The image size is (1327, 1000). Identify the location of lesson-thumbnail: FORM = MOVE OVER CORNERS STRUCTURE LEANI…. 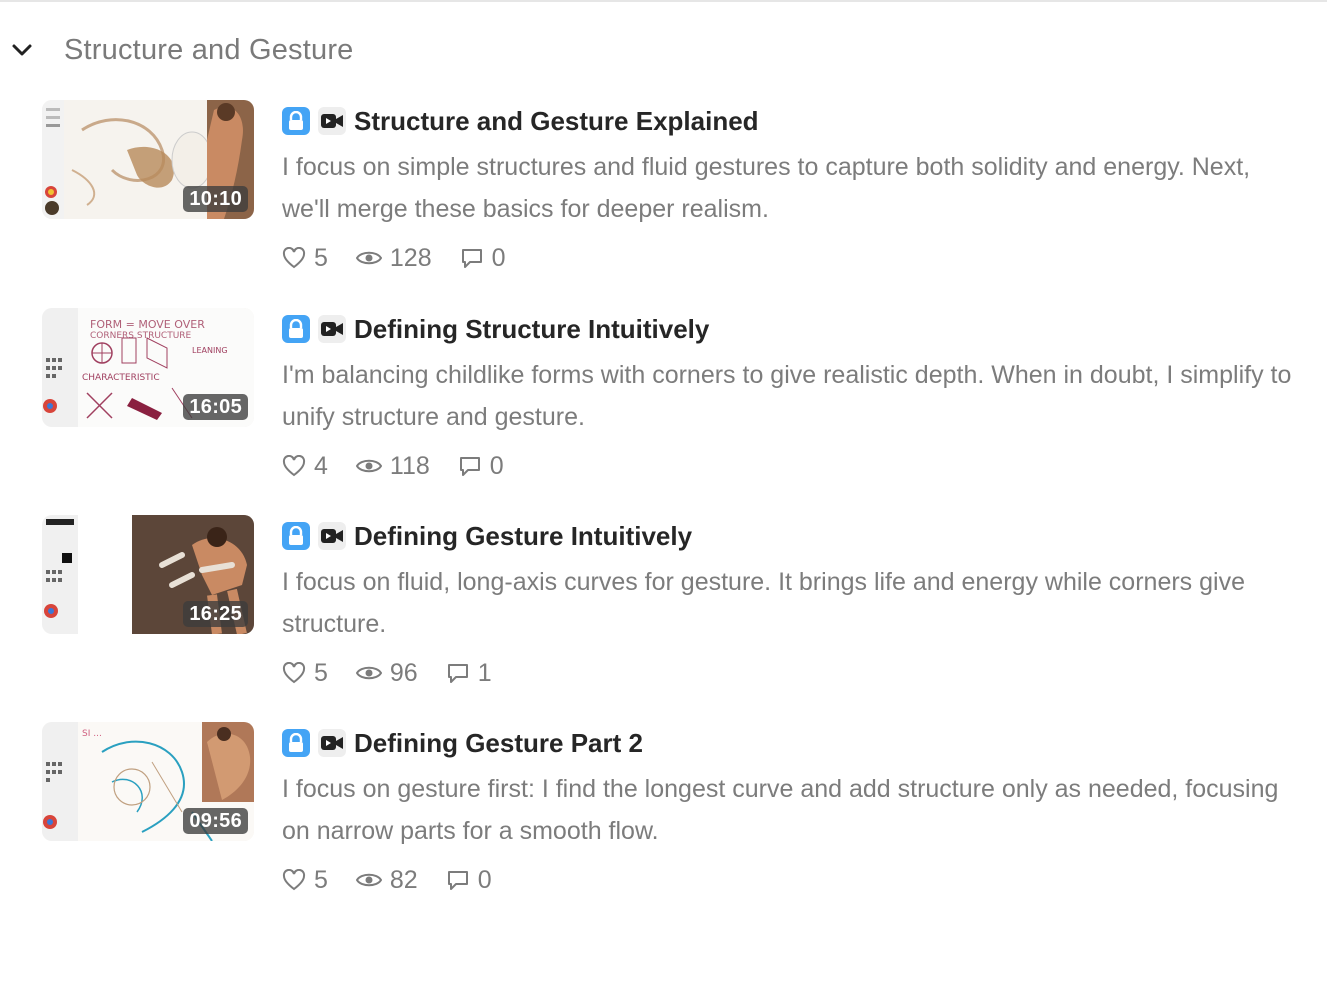
(148, 367).